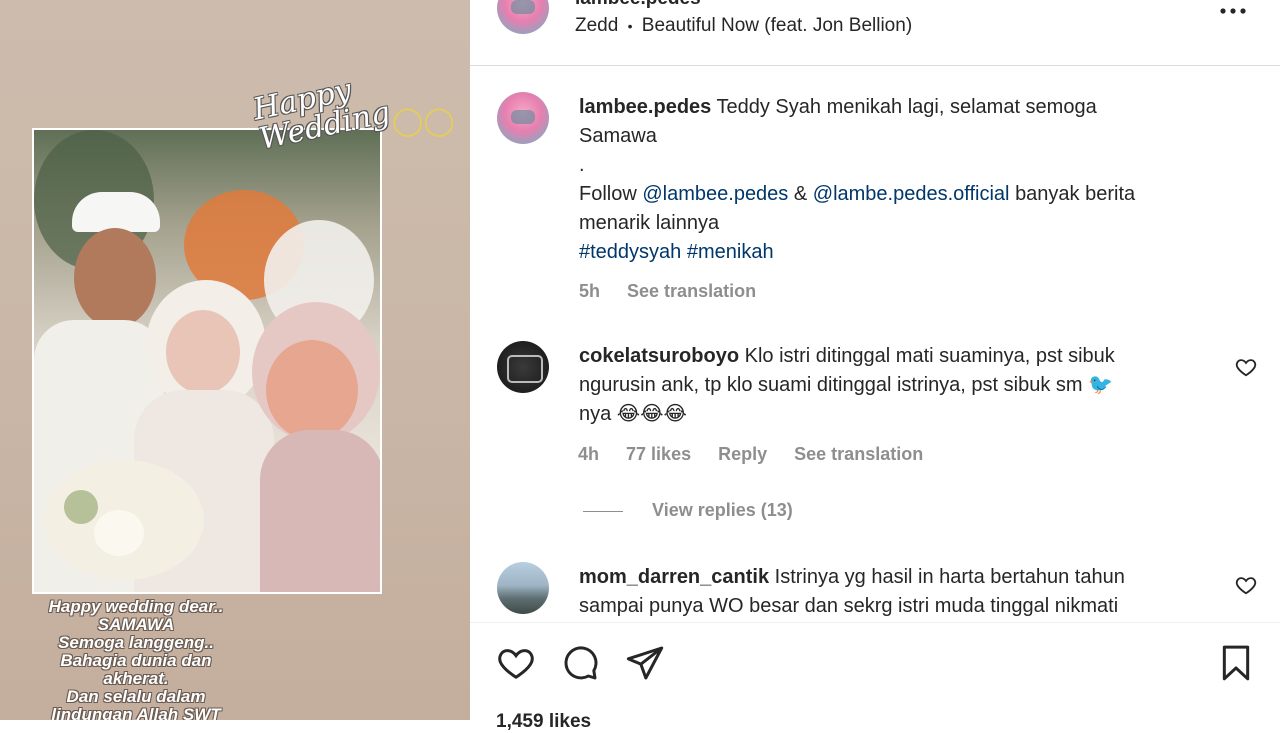 The height and width of the screenshot is (733, 1280). Describe the element at coordinates (618, 136) in the screenshot. I see `caption-text-line2: Samawa` at that location.